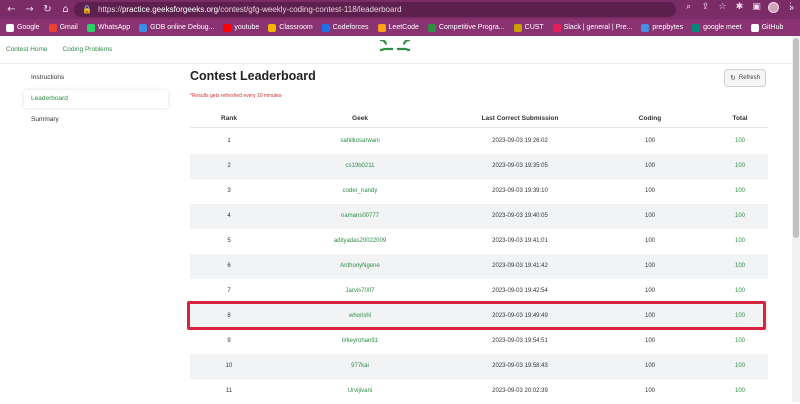 Image resolution: width=800 pixels, height=404 pixels. Describe the element at coordinates (360, 391) in the screenshot. I see `cell-geek-link: Urvijivani` at that location.